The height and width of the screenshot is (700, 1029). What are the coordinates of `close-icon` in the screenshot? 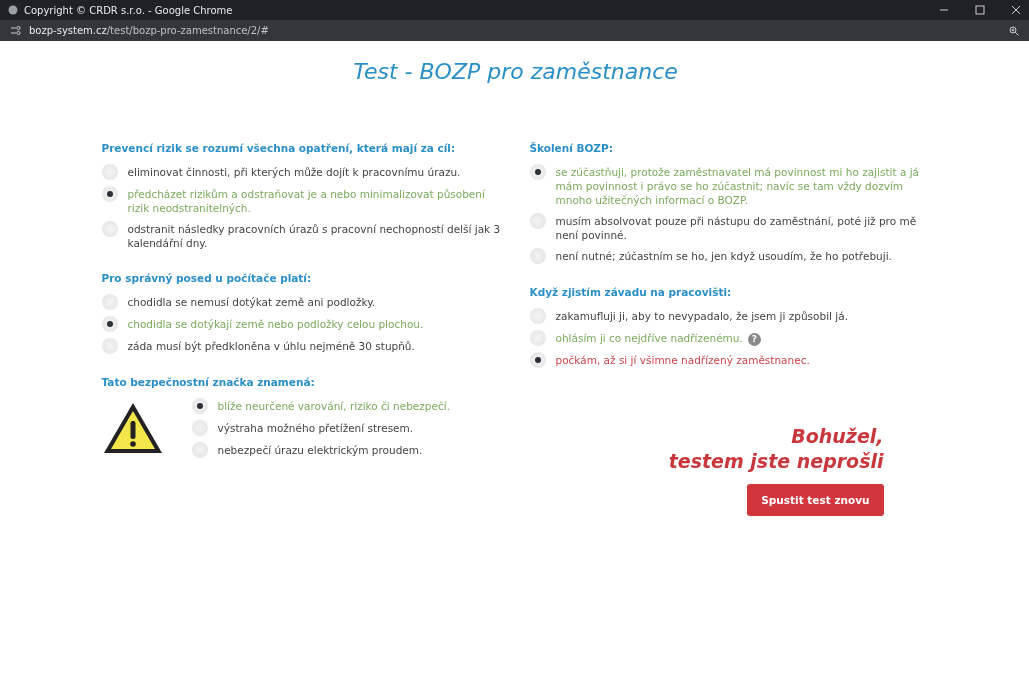 It's located at (1016, 10).